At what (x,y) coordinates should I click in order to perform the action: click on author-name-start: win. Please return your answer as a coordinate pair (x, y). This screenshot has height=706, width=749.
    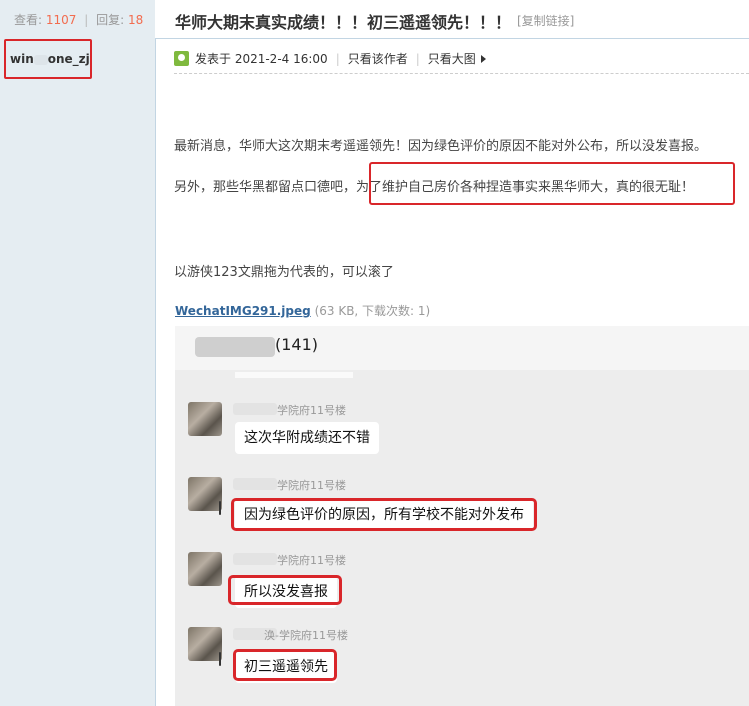
    Looking at the image, I should click on (22, 59).